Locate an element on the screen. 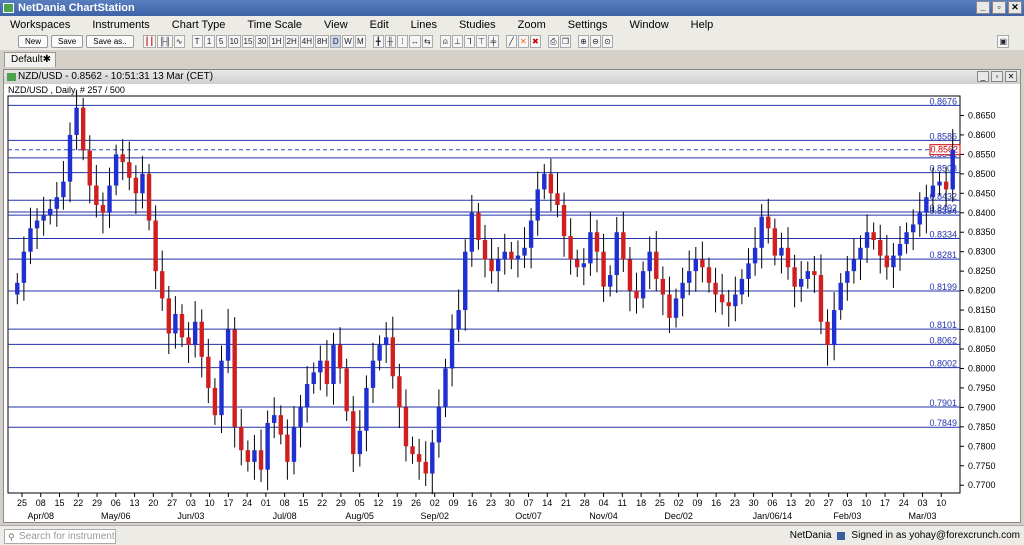 Image resolution: width=1024 pixels, height=545 pixels. candle-chart-icon: ┃┃ is located at coordinates (149, 41).